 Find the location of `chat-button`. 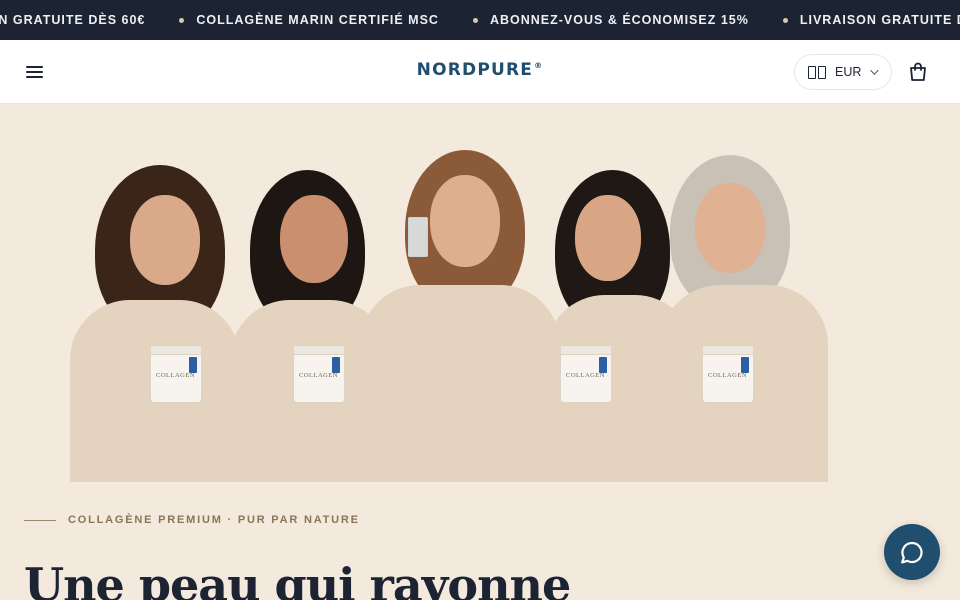

chat-button is located at coordinates (912, 552).